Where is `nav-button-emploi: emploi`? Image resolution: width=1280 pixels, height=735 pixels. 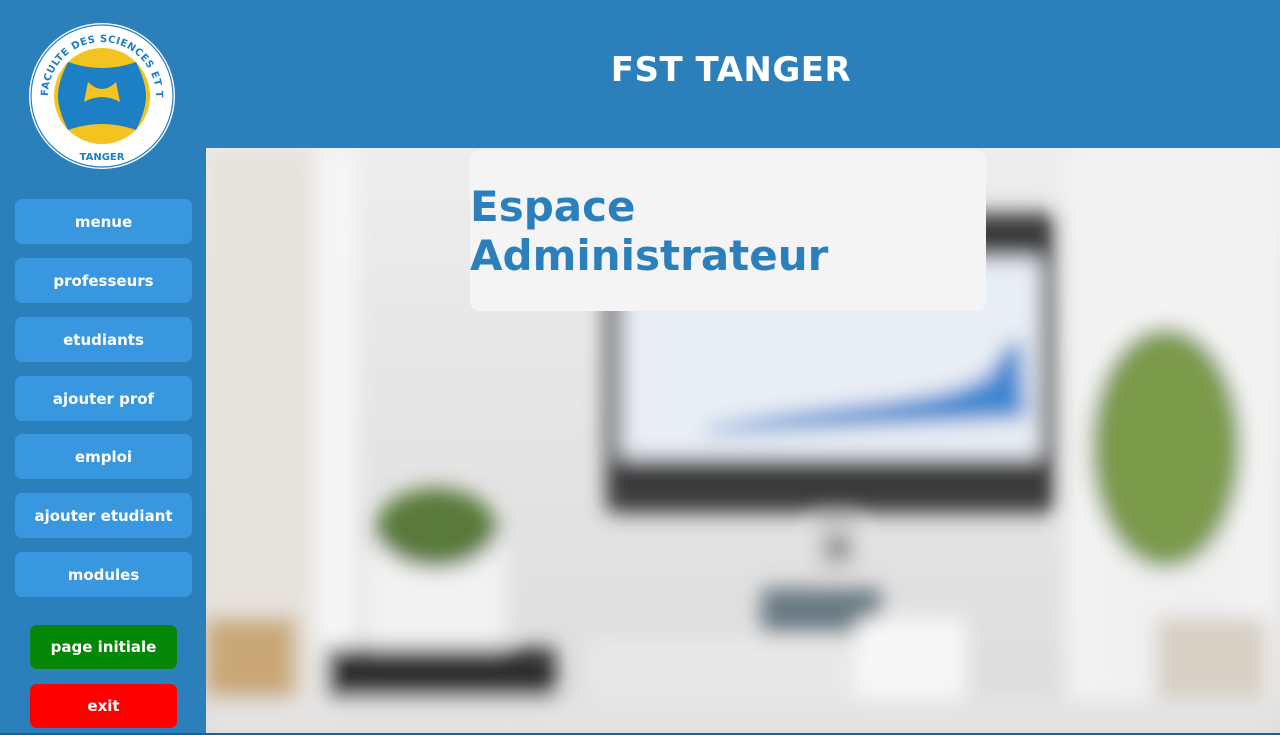
nav-button-emploi: emploi is located at coordinates (103, 456).